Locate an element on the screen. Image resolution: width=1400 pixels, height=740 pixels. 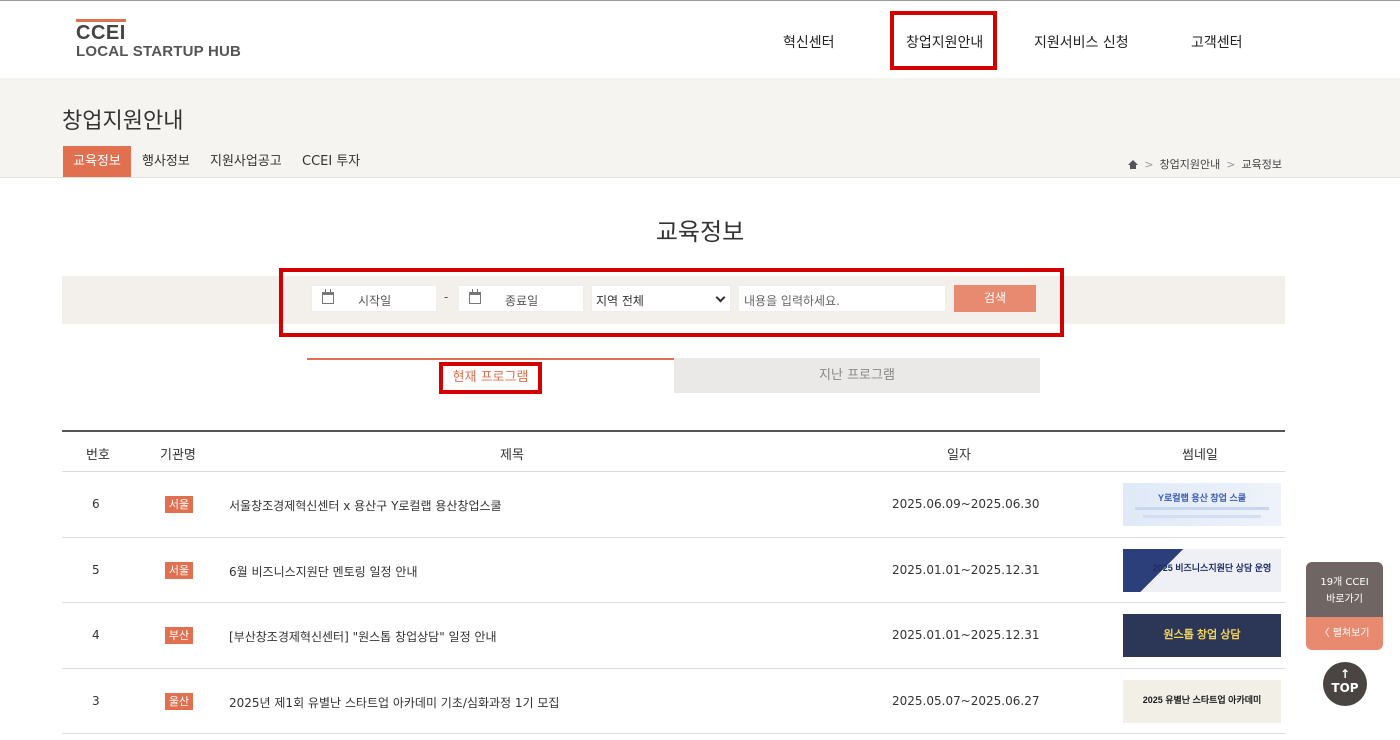
header-title: 제목 is located at coordinates (512, 455).